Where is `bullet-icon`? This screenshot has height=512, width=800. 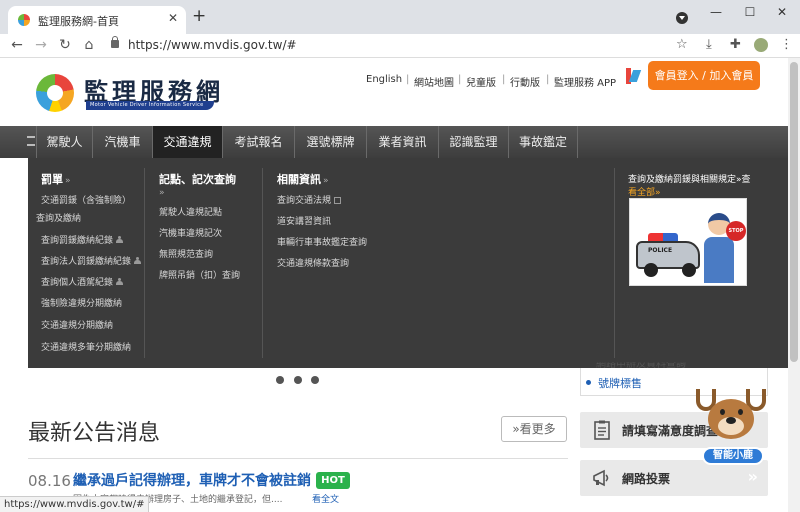 bullet-icon is located at coordinates (588, 382).